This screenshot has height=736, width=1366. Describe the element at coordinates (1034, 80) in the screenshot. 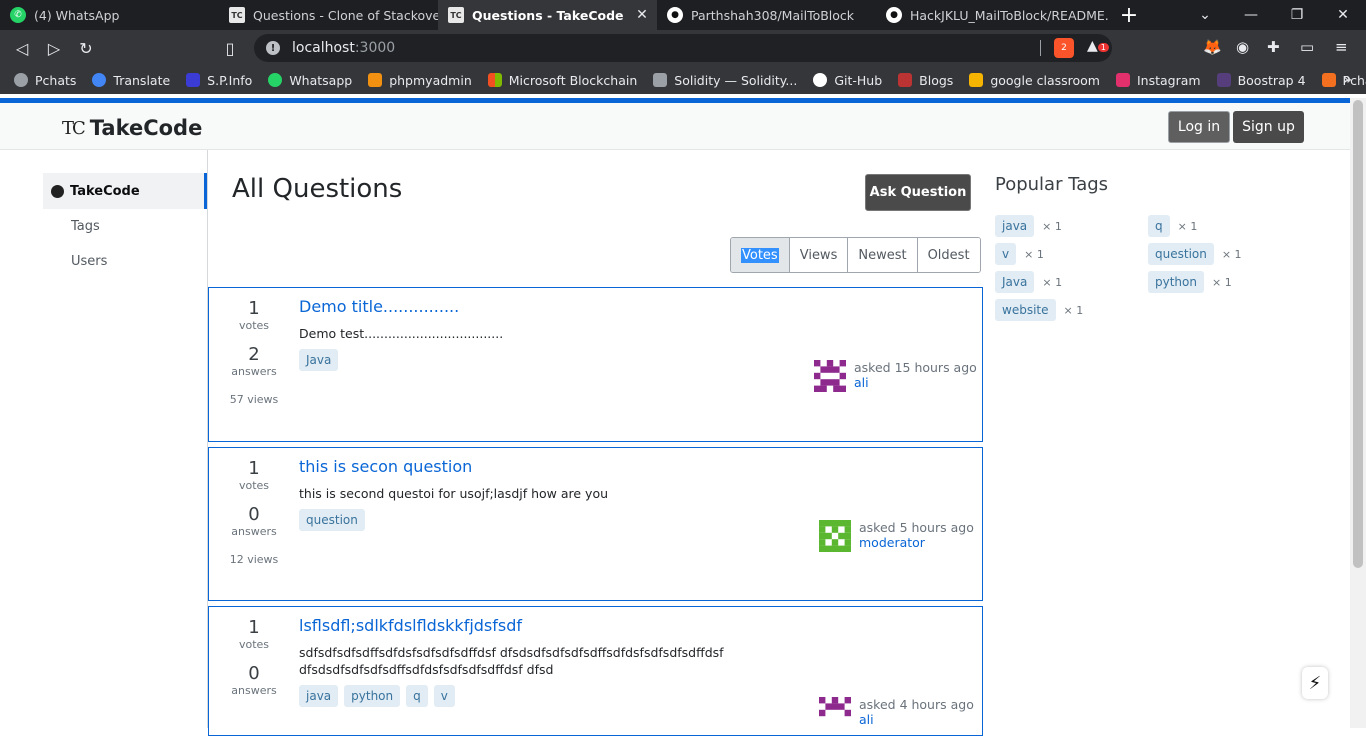

I see `bookmark-item: google classroom` at that location.